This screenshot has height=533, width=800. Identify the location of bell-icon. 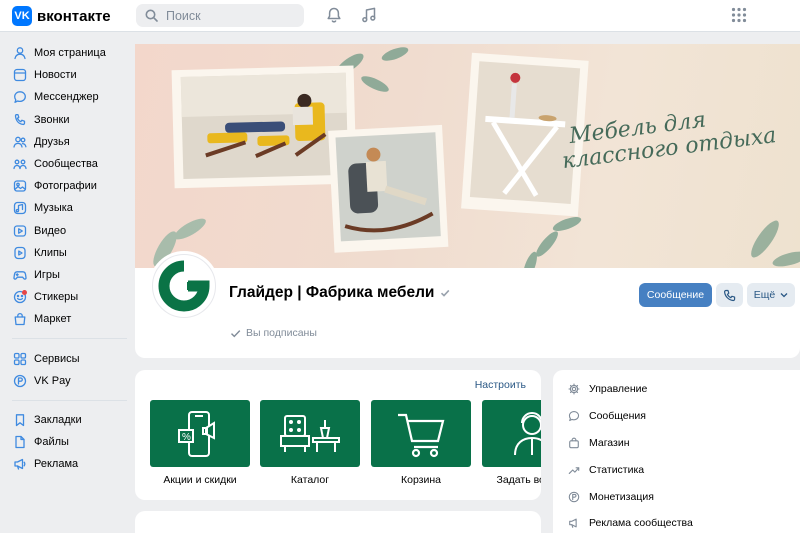
(334, 15).